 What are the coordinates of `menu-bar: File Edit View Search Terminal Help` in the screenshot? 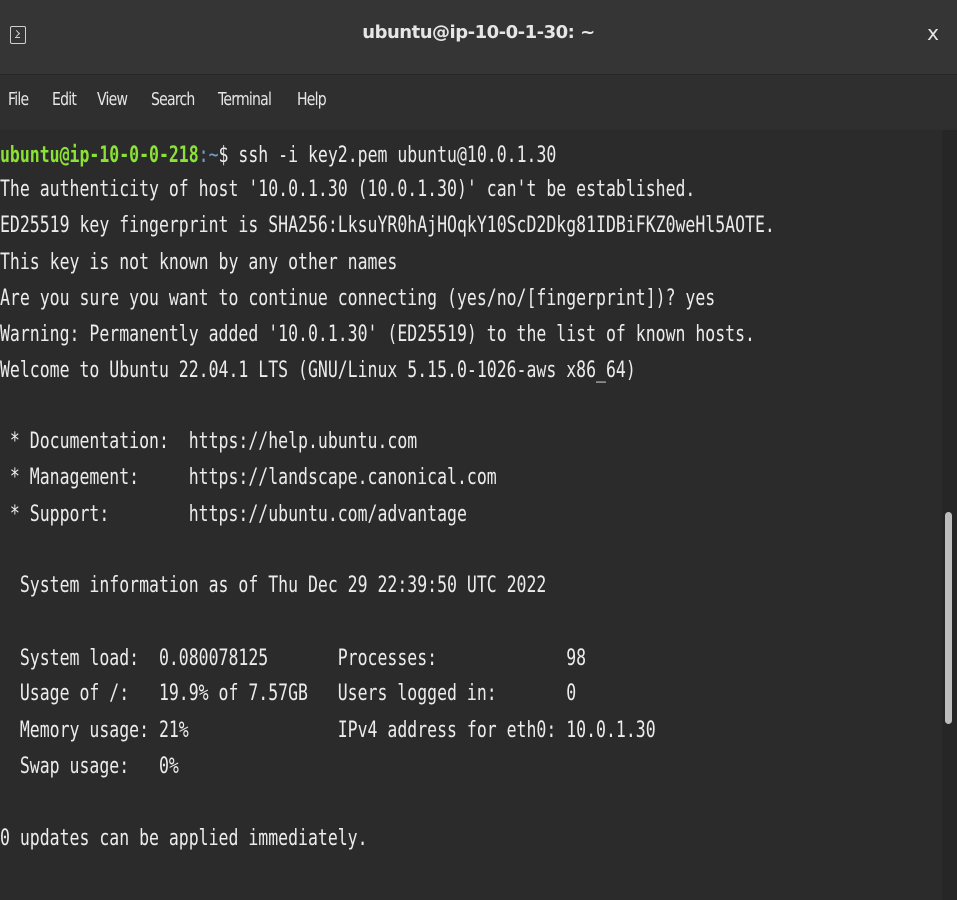 It's located at (478, 102).